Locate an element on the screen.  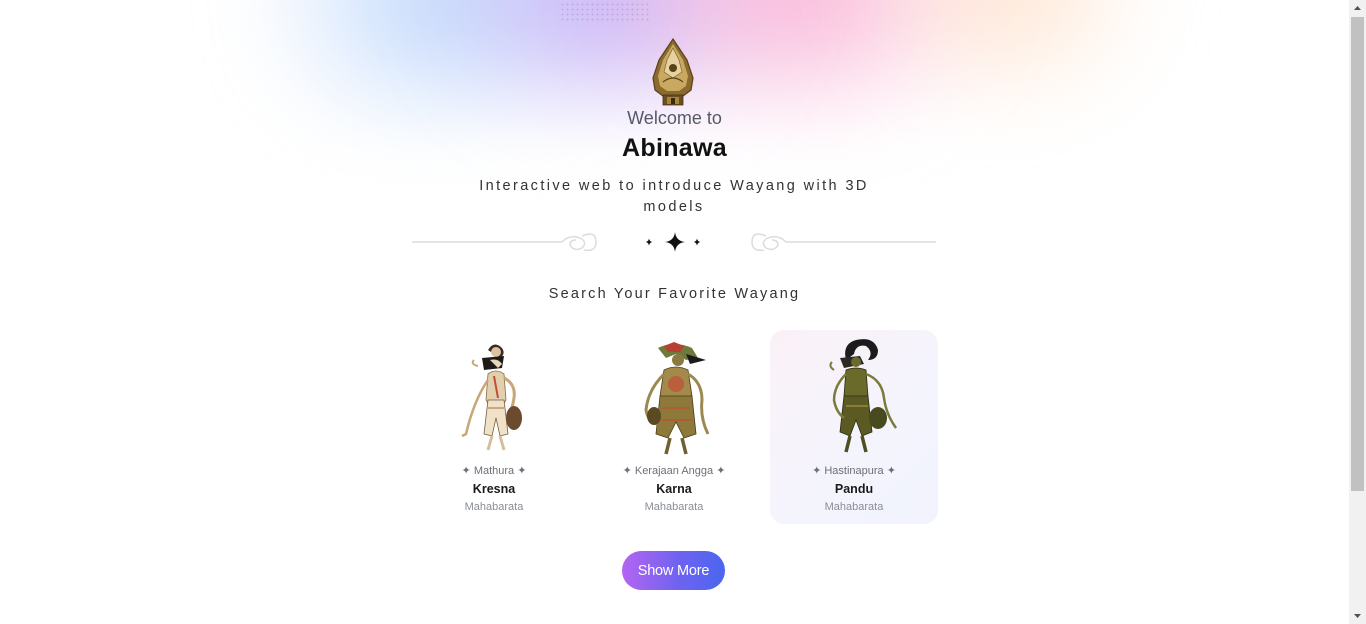
gunungan-logo-icon is located at coordinates (673, 72).